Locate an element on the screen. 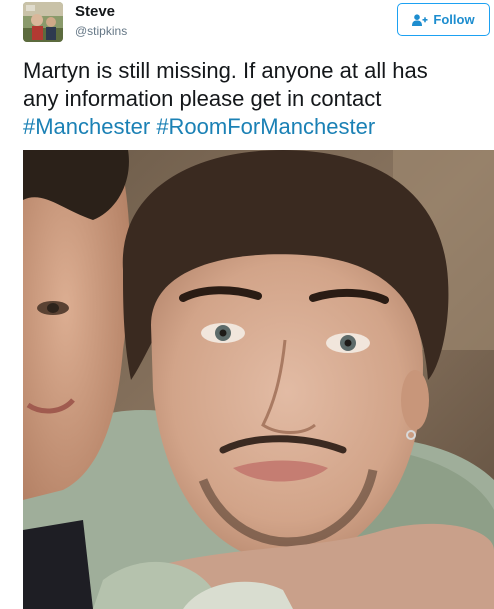  follow-button: Follow is located at coordinates (443, 19).